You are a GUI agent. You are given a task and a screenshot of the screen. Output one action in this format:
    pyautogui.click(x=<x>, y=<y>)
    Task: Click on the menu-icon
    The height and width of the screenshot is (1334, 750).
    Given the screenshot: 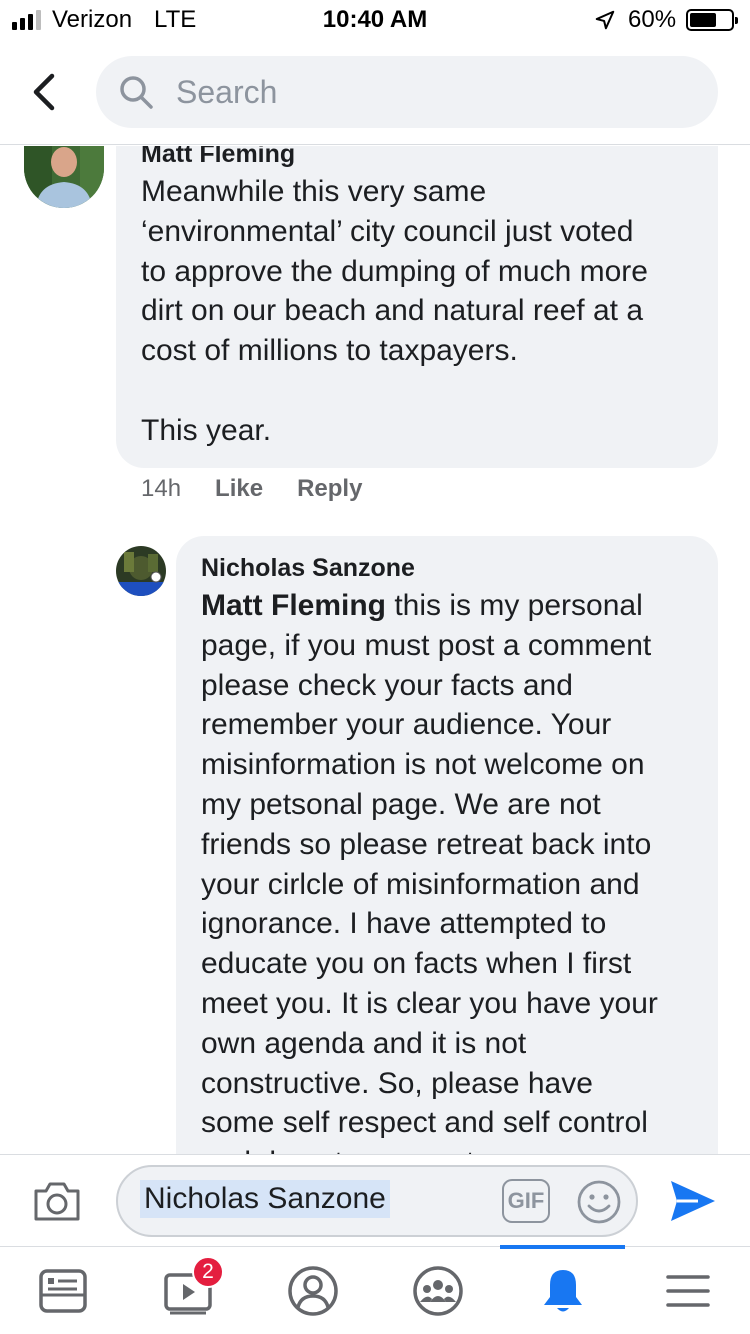 What is the action you would take?
    pyautogui.click(x=687, y=1291)
    